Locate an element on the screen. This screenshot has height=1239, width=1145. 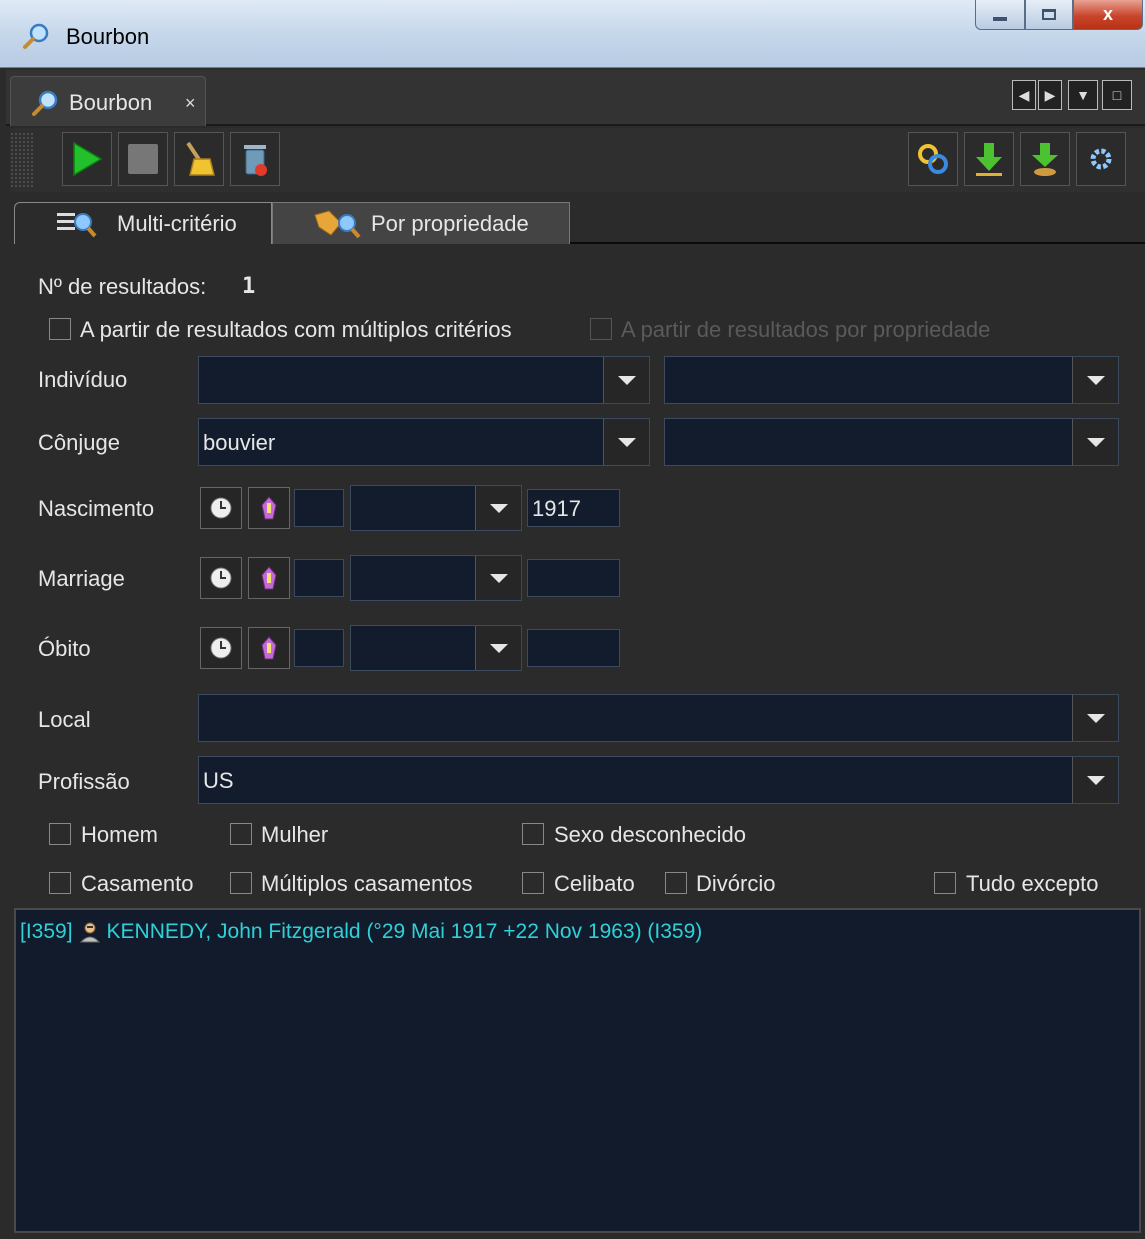
spouse-label: Cônjuge is located at coordinates (79, 442).